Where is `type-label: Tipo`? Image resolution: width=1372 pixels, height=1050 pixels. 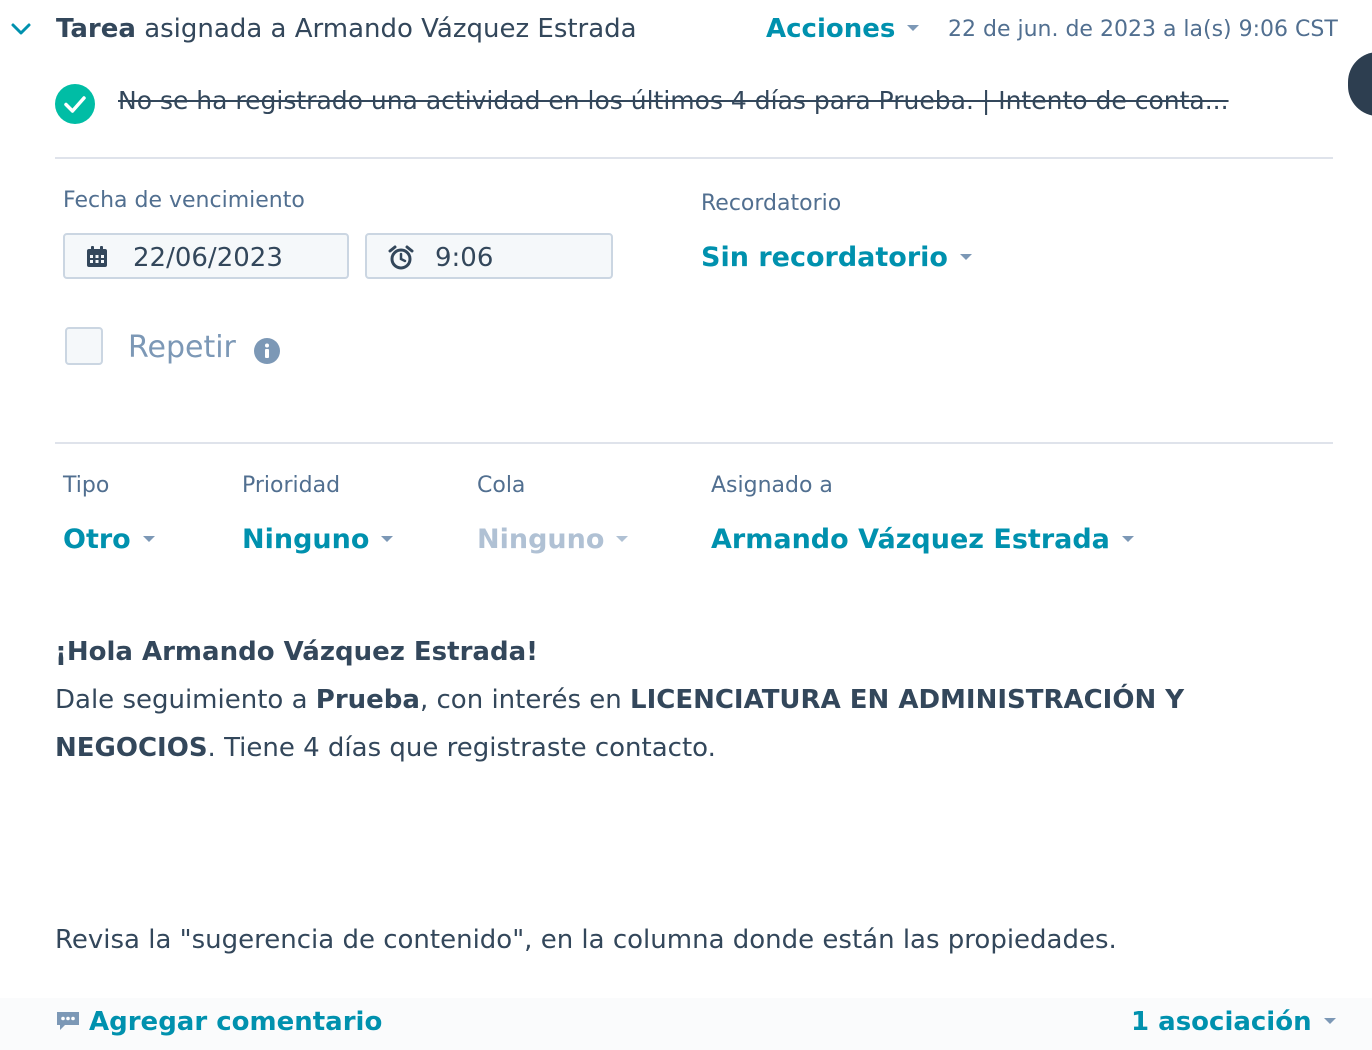
type-label: Tipo is located at coordinates (86, 485).